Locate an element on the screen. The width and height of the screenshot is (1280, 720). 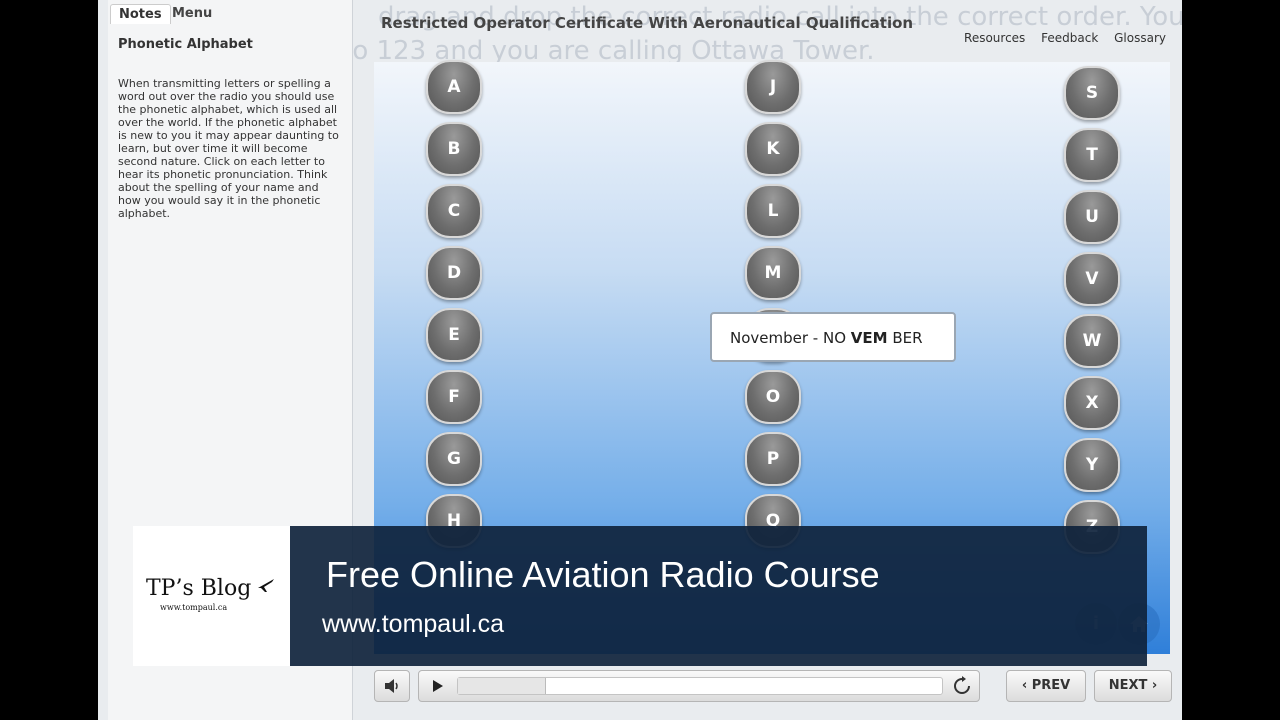
letter-button-a: A is located at coordinates (454, 87).